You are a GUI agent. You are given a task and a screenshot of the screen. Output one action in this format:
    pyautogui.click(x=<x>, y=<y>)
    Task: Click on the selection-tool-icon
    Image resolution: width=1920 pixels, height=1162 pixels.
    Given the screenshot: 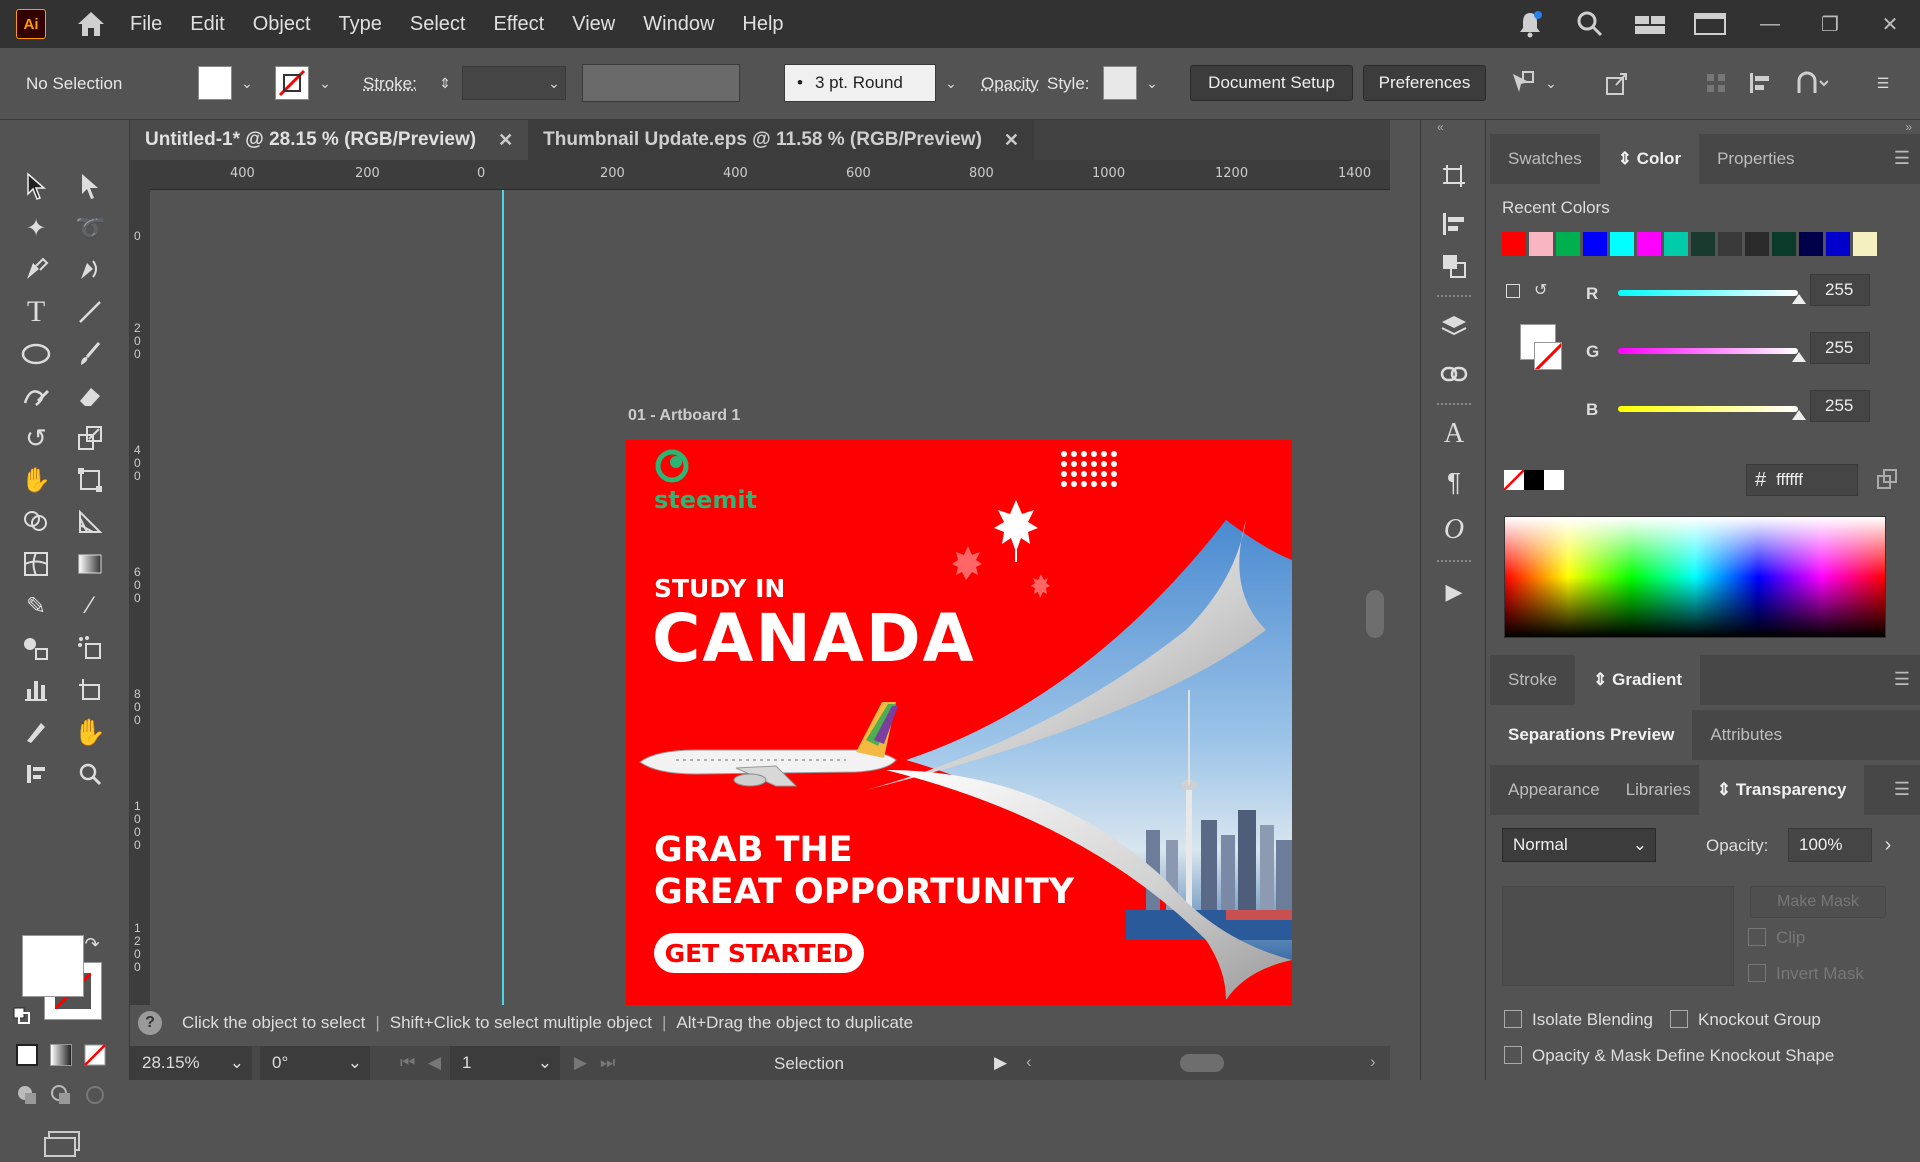 What is the action you would take?
    pyautogui.click(x=36, y=186)
    